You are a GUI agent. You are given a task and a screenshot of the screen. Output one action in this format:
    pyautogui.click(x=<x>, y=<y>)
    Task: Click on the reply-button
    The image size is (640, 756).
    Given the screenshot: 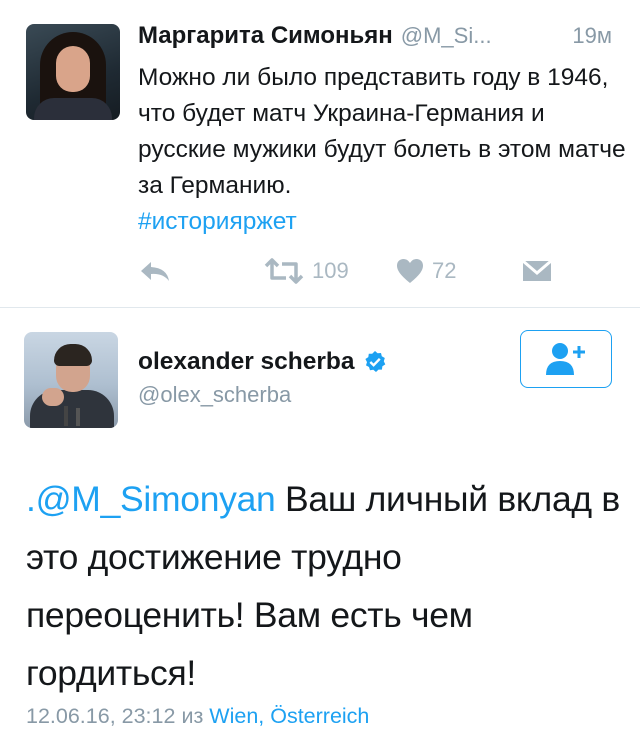 What is the action you would take?
    pyautogui.click(x=155, y=271)
    